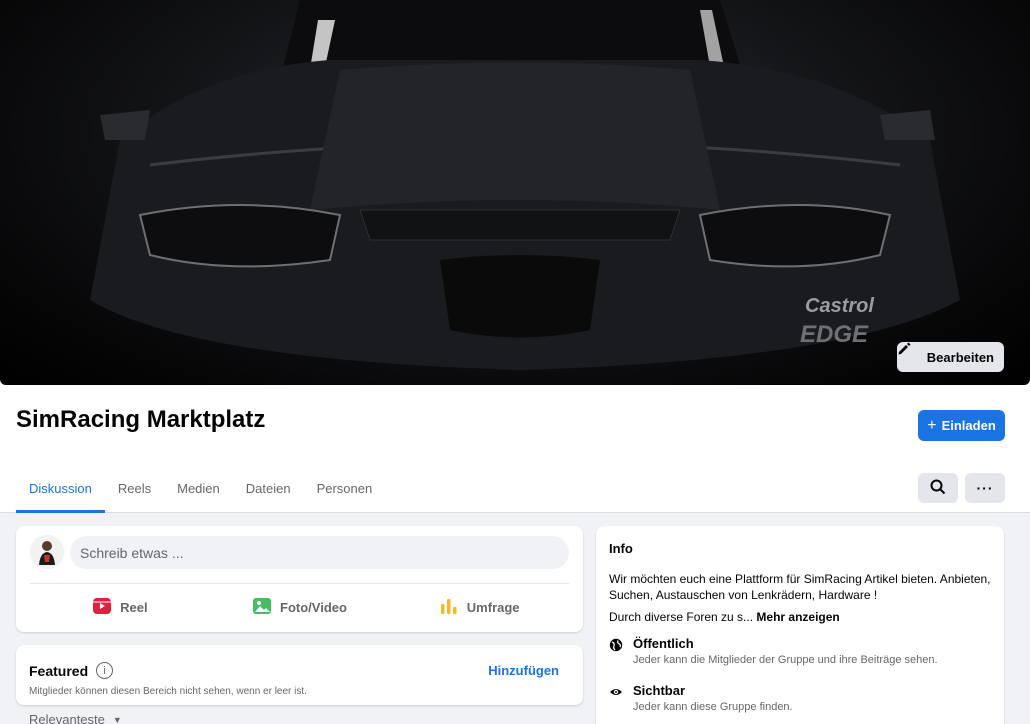  What do you see at coordinates (713, 707) in the screenshot?
I see `visible-sub: Jeder kann diese Gruppe finden.` at bounding box center [713, 707].